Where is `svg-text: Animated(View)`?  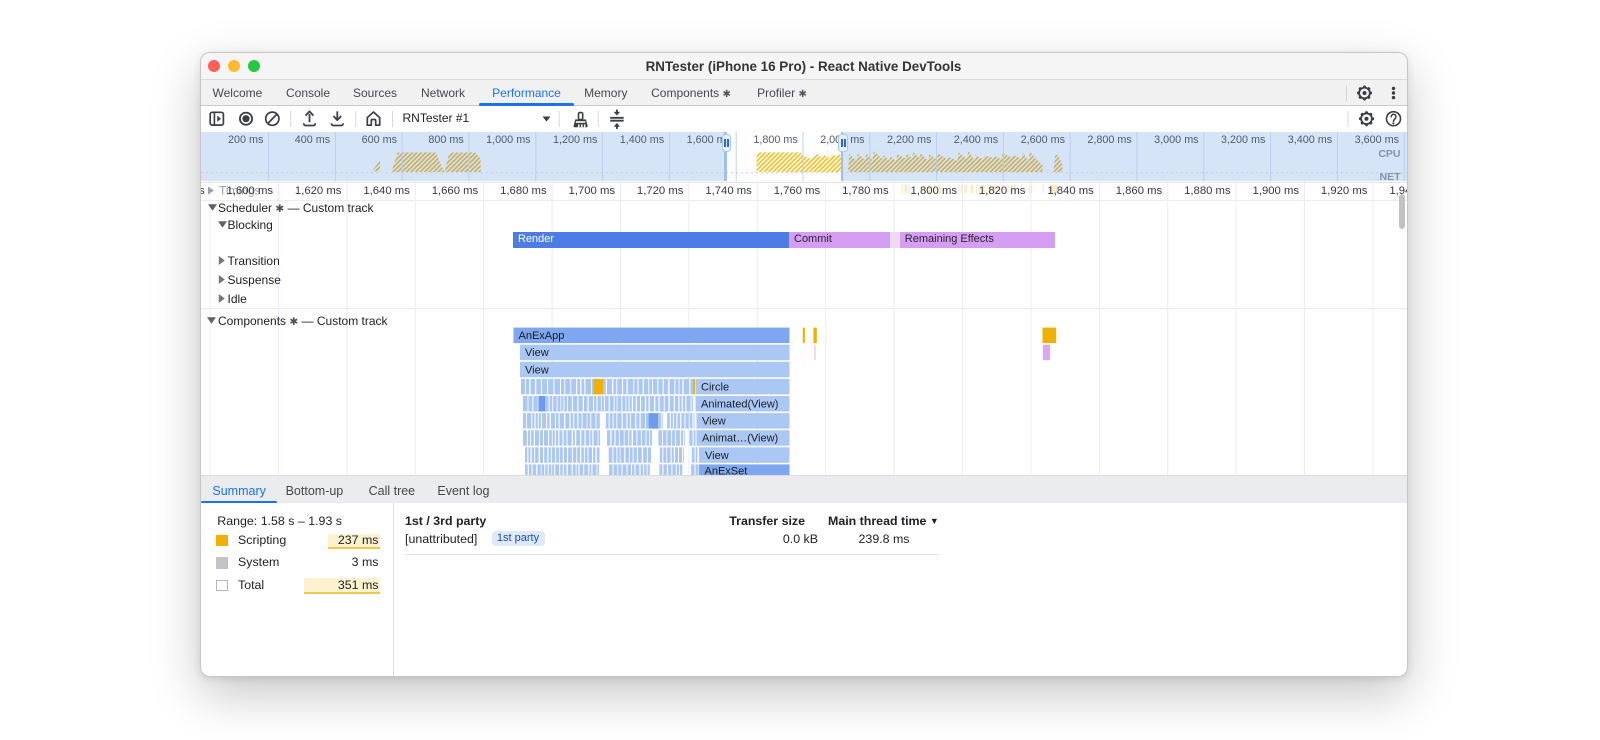 svg-text: Animated(View) is located at coordinates (739, 405).